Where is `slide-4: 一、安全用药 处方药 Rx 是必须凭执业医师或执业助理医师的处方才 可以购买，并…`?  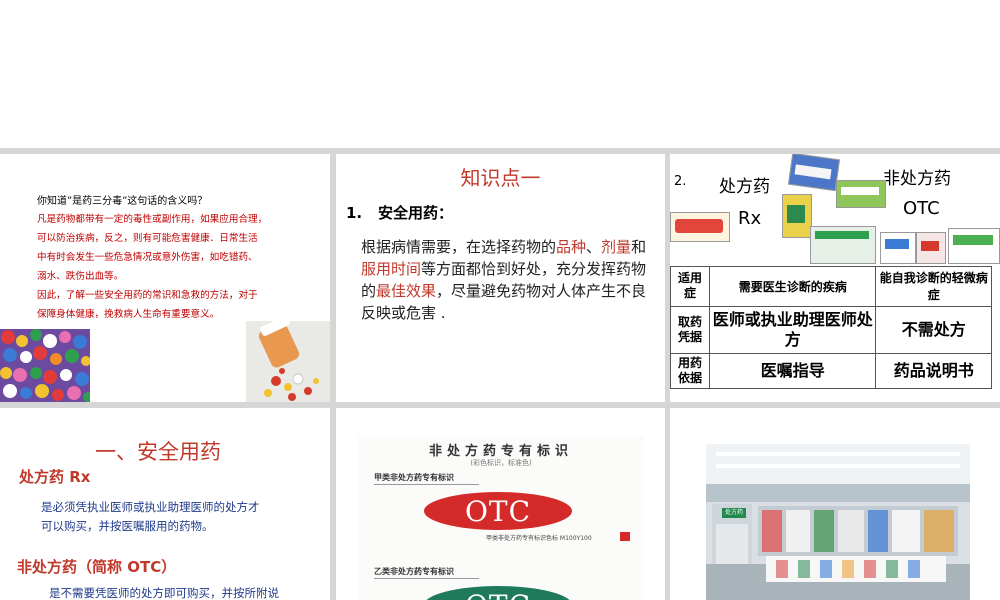 slide-4: 一、安全用药 处方药 Rx 是必须凭执业医师或执业助理医师的处方才 可以购买，并… is located at coordinates (165, 504).